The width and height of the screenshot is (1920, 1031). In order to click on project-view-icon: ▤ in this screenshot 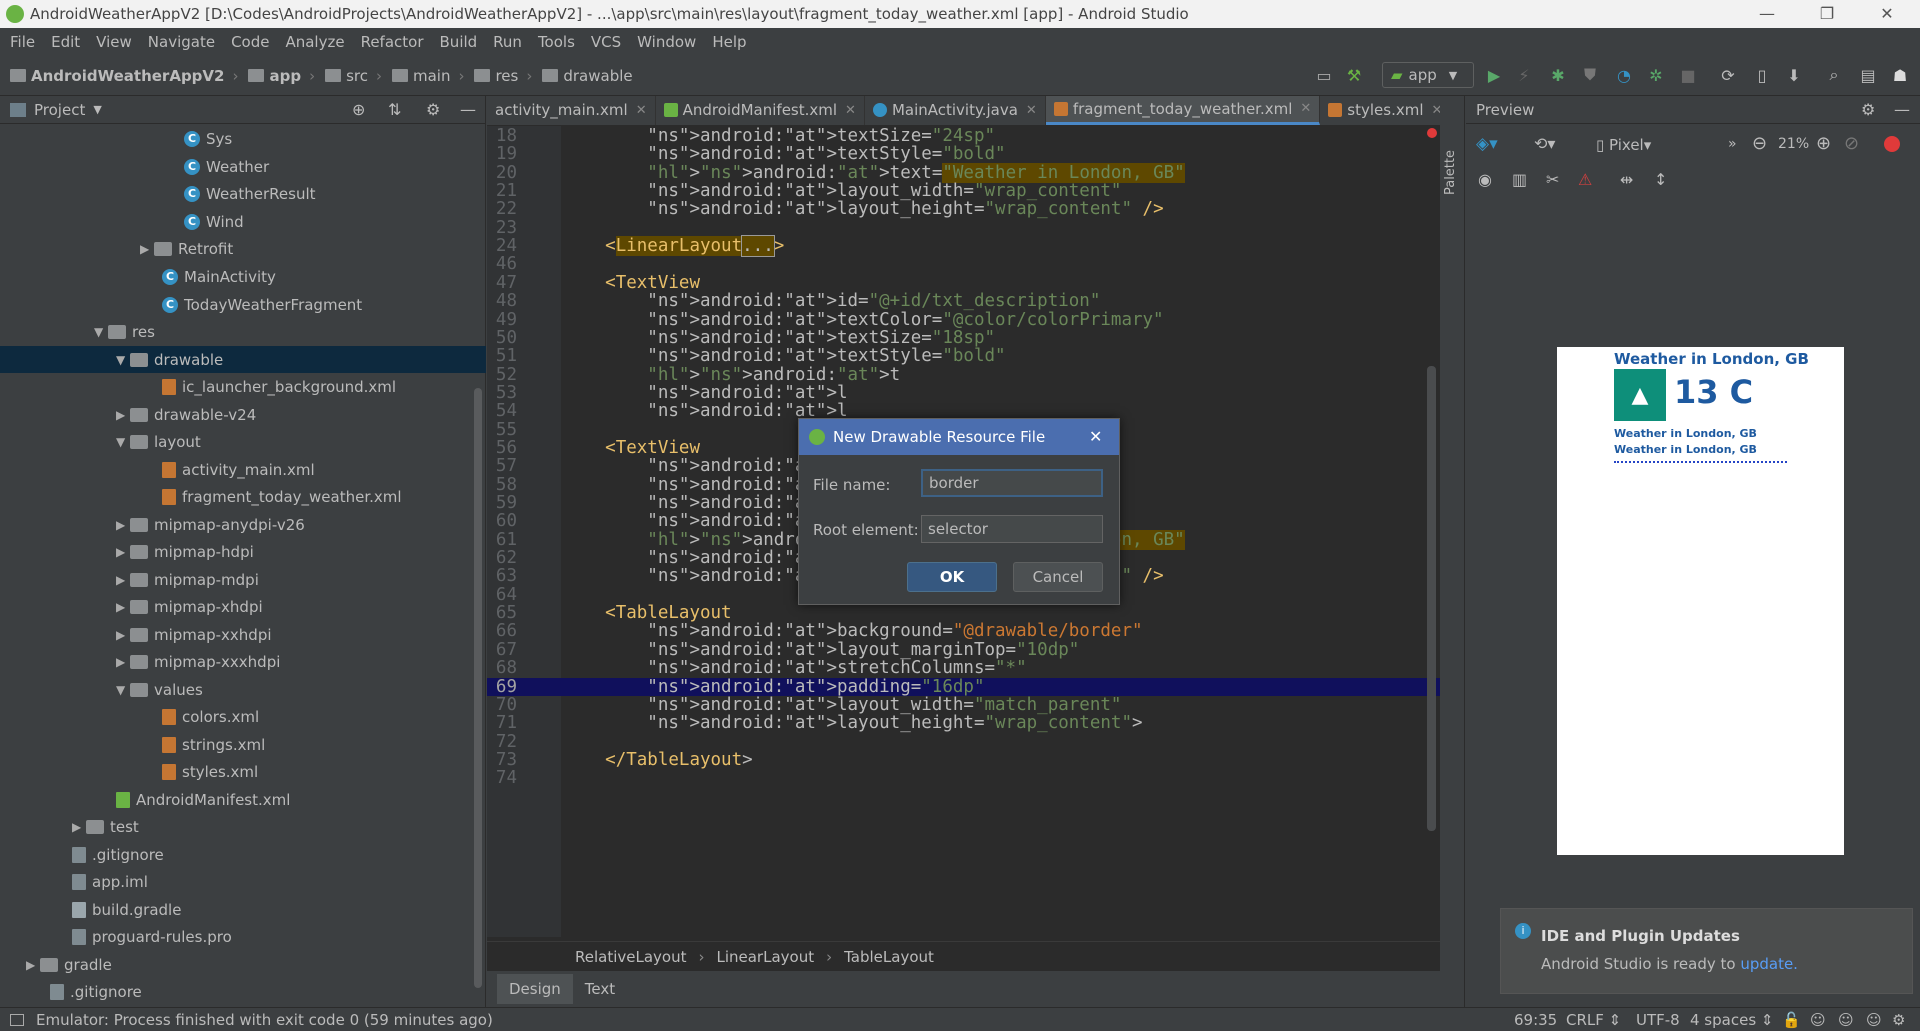, I will do `click(1868, 75)`.